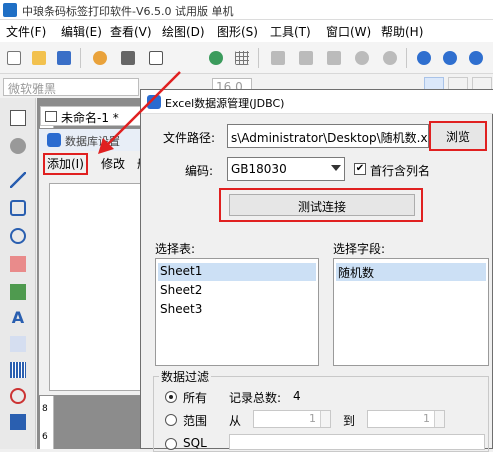 This screenshot has width=493, height=452. What do you see at coordinates (18, 318) in the screenshot?
I see `text-tool-icon: A` at bounding box center [18, 318].